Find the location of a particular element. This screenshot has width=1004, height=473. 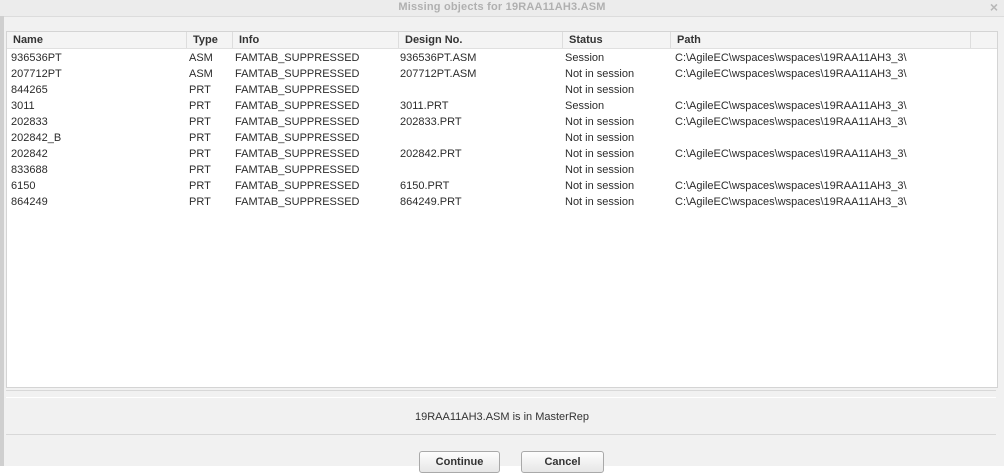

window-left-edge is located at coordinates (2, 241).